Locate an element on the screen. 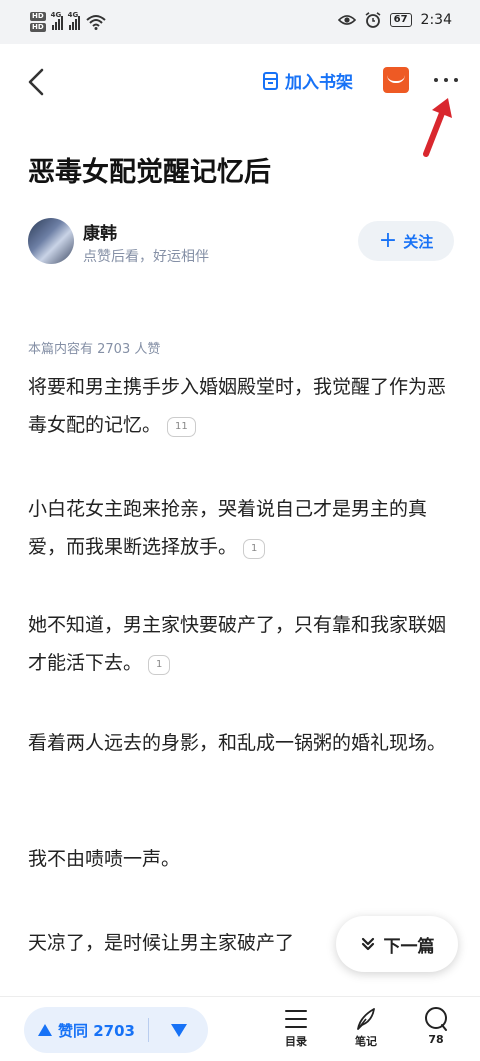 The width and height of the screenshot is (480, 1061). paragraph-text: 我不由啧啧一声。 is located at coordinates (104, 859).